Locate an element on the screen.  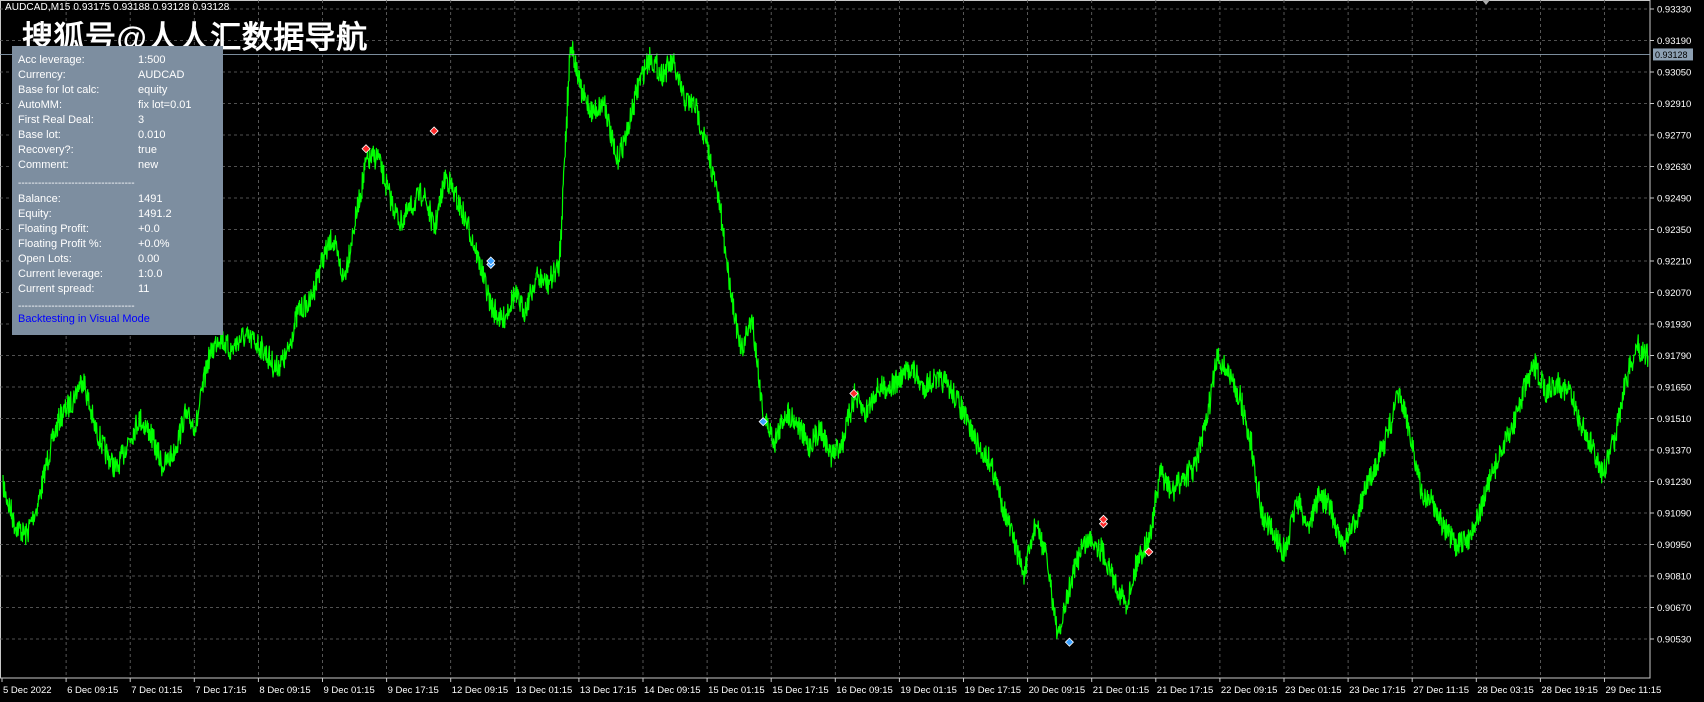
info-value: +0.0% is located at coordinates (154, 244).